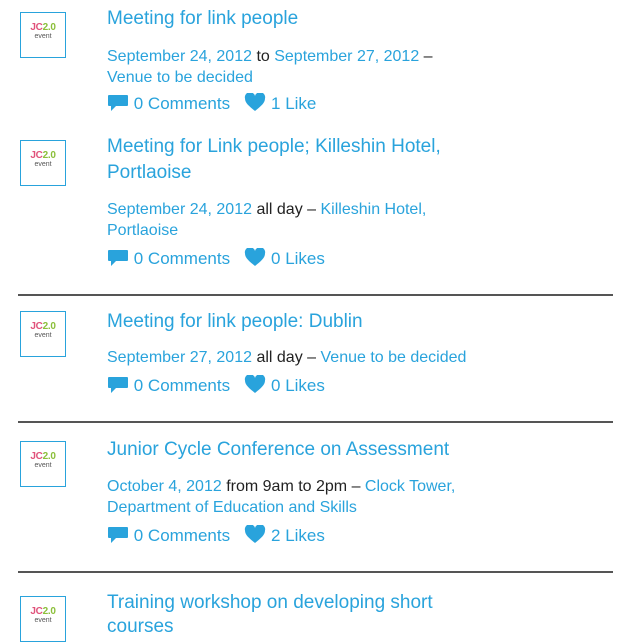  What do you see at coordinates (235, 322) in the screenshot?
I see `event-title-link: Meeting for link people: Dublin` at bounding box center [235, 322].